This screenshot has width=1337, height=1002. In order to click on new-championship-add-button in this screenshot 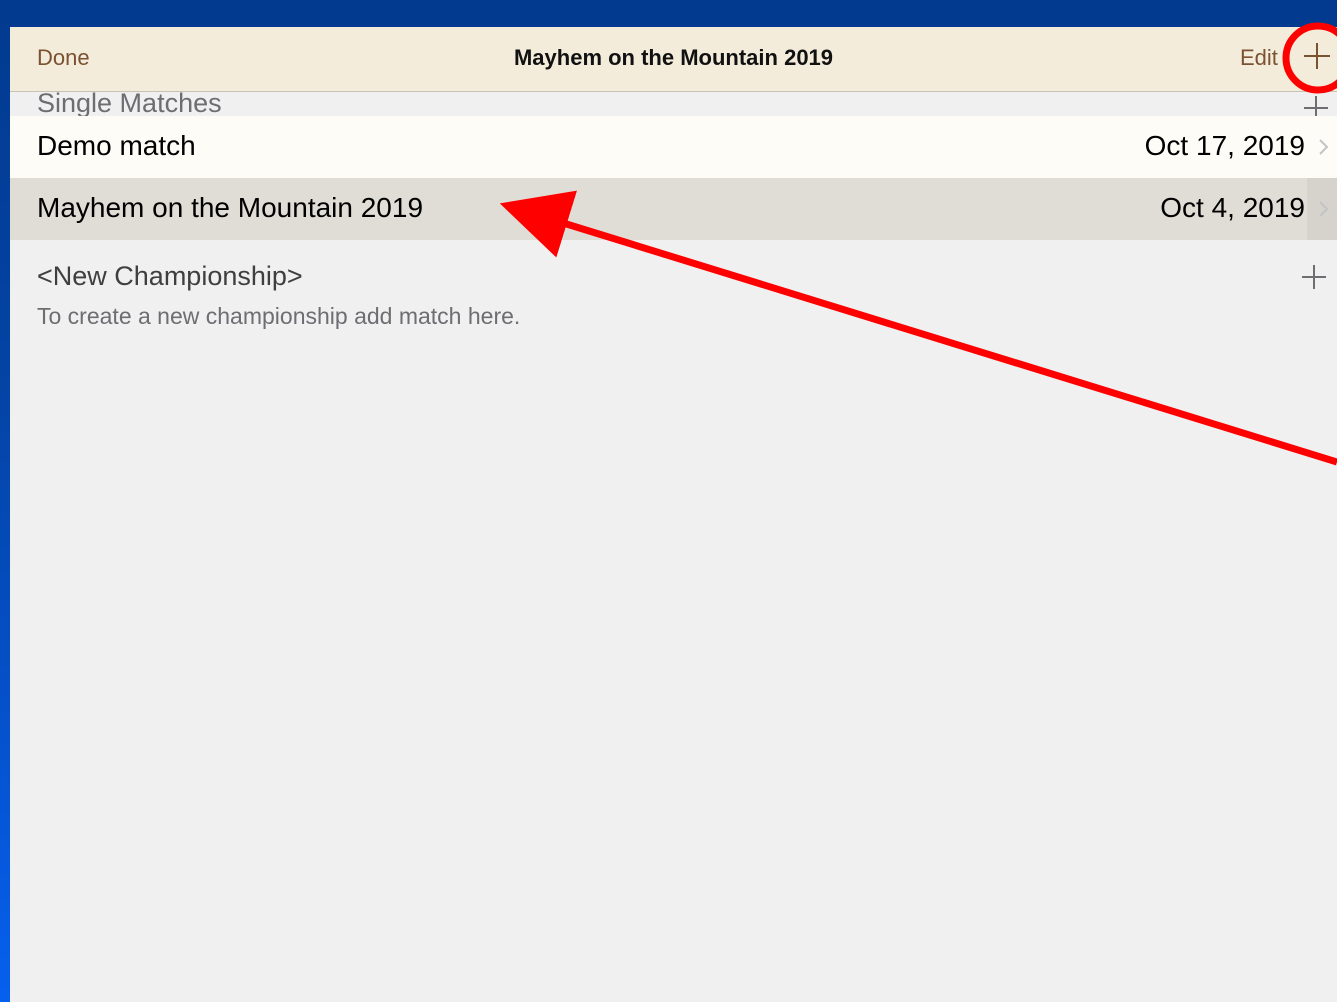, I will do `click(1314, 277)`.